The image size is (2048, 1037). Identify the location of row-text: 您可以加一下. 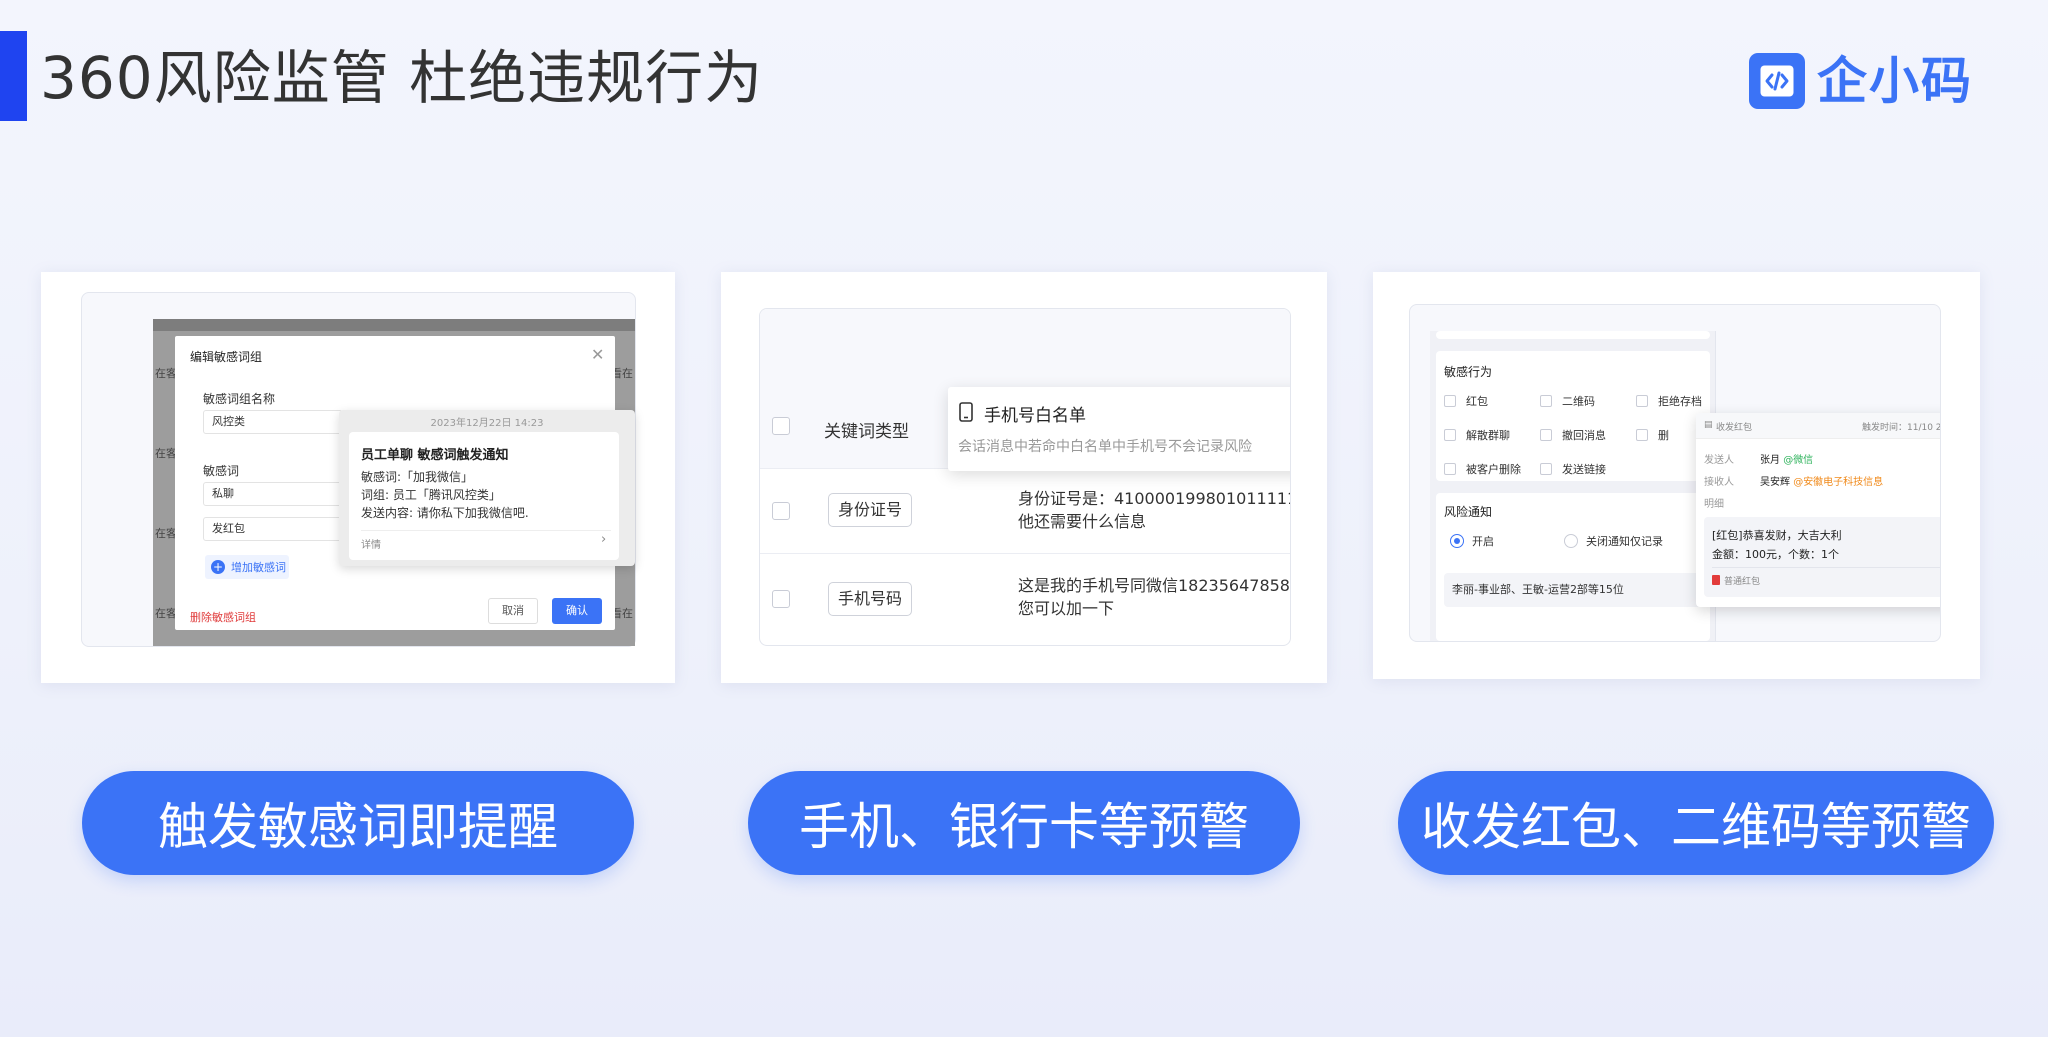
(1066, 608).